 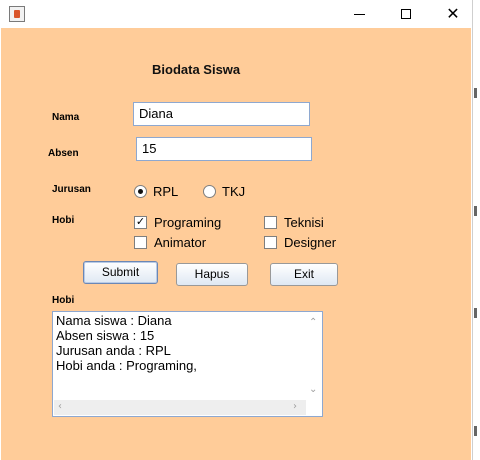 What do you see at coordinates (63, 153) in the screenshot?
I see `absen-label: Absen` at bounding box center [63, 153].